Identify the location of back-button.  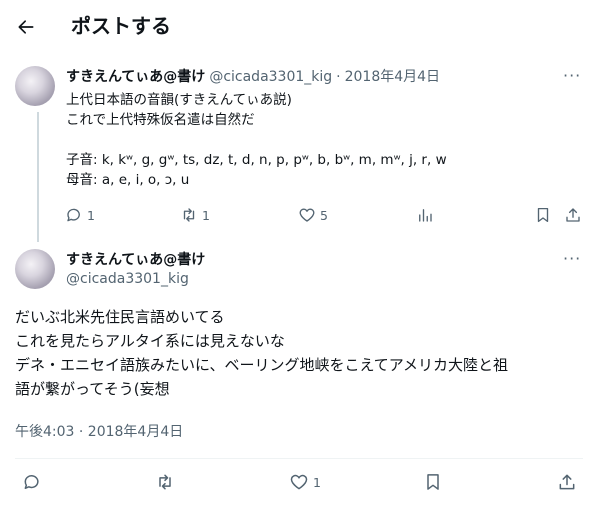
(26, 27).